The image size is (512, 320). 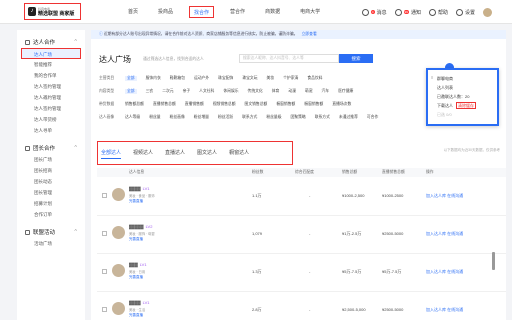 I want to click on sidebar-item-event-square: 活动广场, so click(x=51, y=243).